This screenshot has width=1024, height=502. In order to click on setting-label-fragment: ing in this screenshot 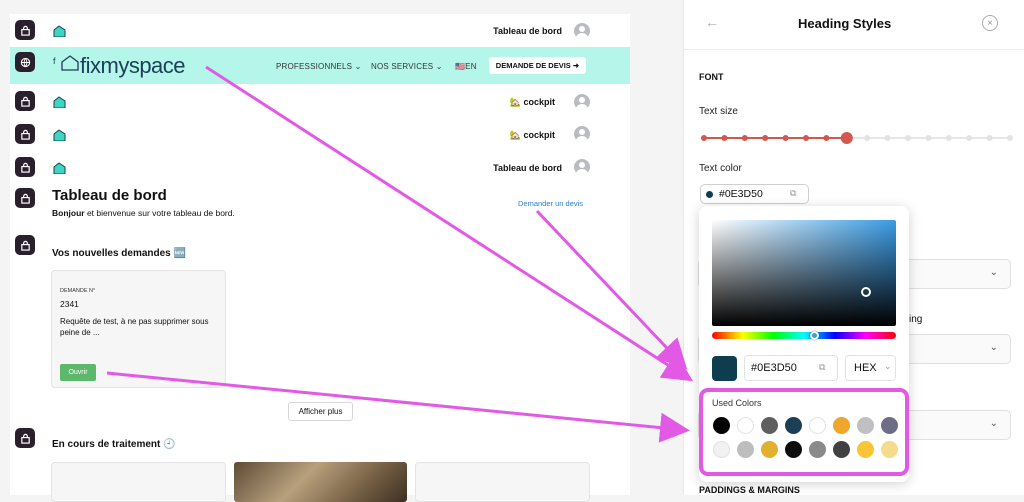, I will do `click(916, 319)`.